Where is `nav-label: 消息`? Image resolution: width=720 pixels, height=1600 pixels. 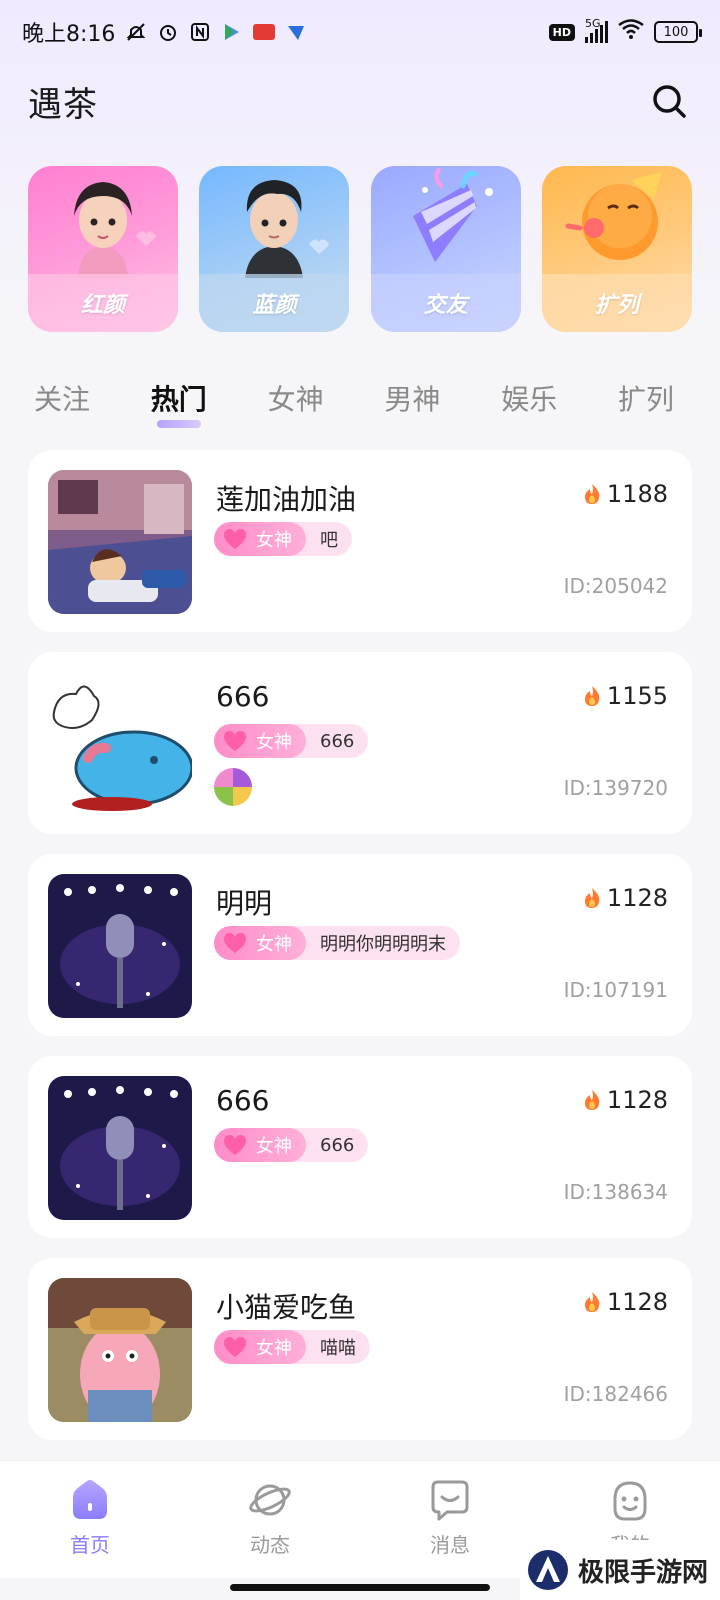 nav-label: 消息 is located at coordinates (450, 1545).